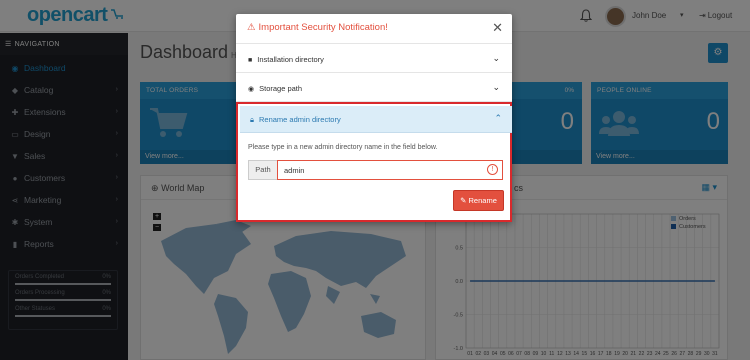 This screenshot has height=360, width=750. I want to click on close-icon: ✕, so click(497, 27).